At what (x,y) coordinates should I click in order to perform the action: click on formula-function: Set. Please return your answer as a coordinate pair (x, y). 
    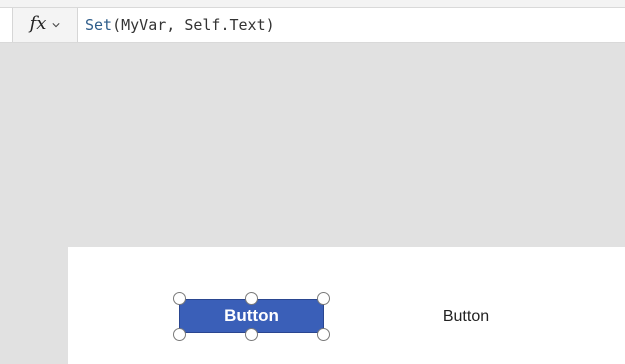
    Looking at the image, I should click on (99, 25).